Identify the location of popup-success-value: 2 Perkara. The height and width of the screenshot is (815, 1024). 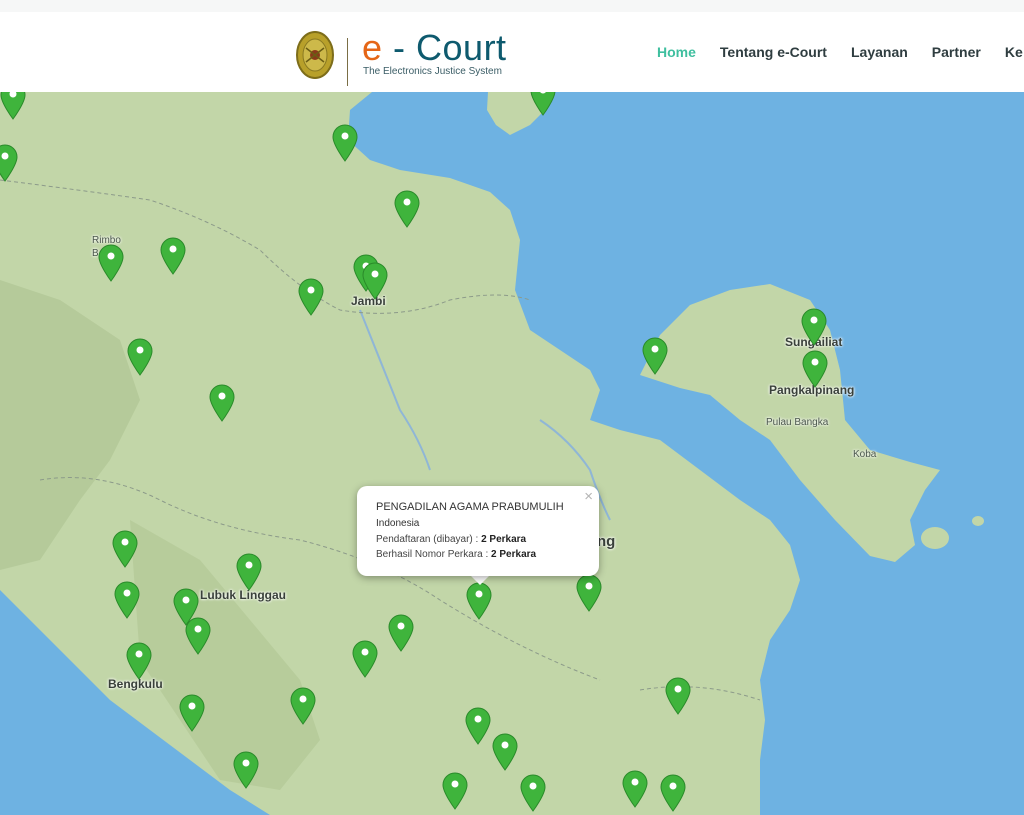
(514, 554).